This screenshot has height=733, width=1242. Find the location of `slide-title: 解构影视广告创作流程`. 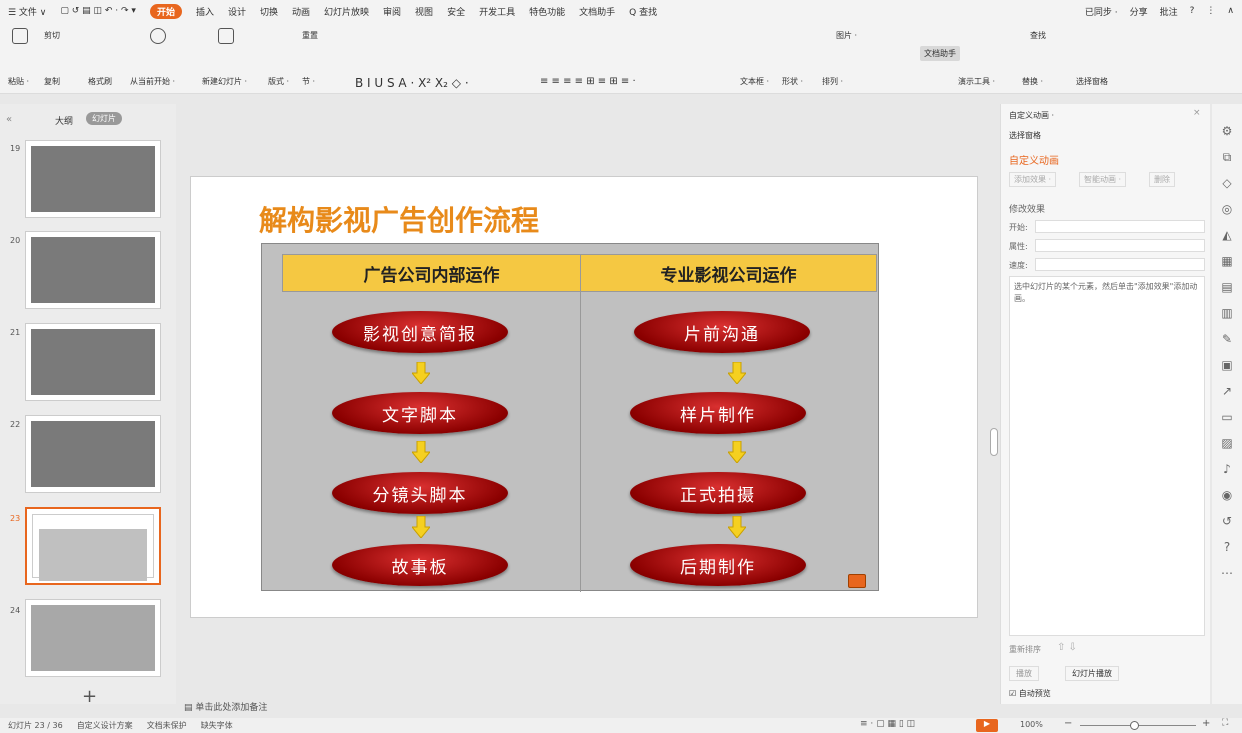

slide-title: 解构影视广告创作流程 is located at coordinates (399, 219).